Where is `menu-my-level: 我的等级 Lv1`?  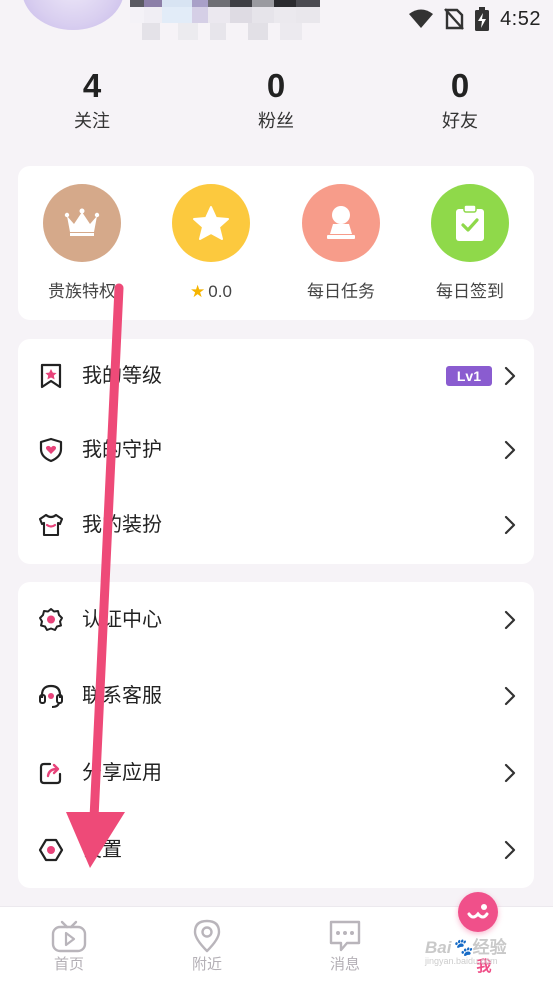 menu-my-level: 我的等级 Lv1 is located at coordinates (276, 377).